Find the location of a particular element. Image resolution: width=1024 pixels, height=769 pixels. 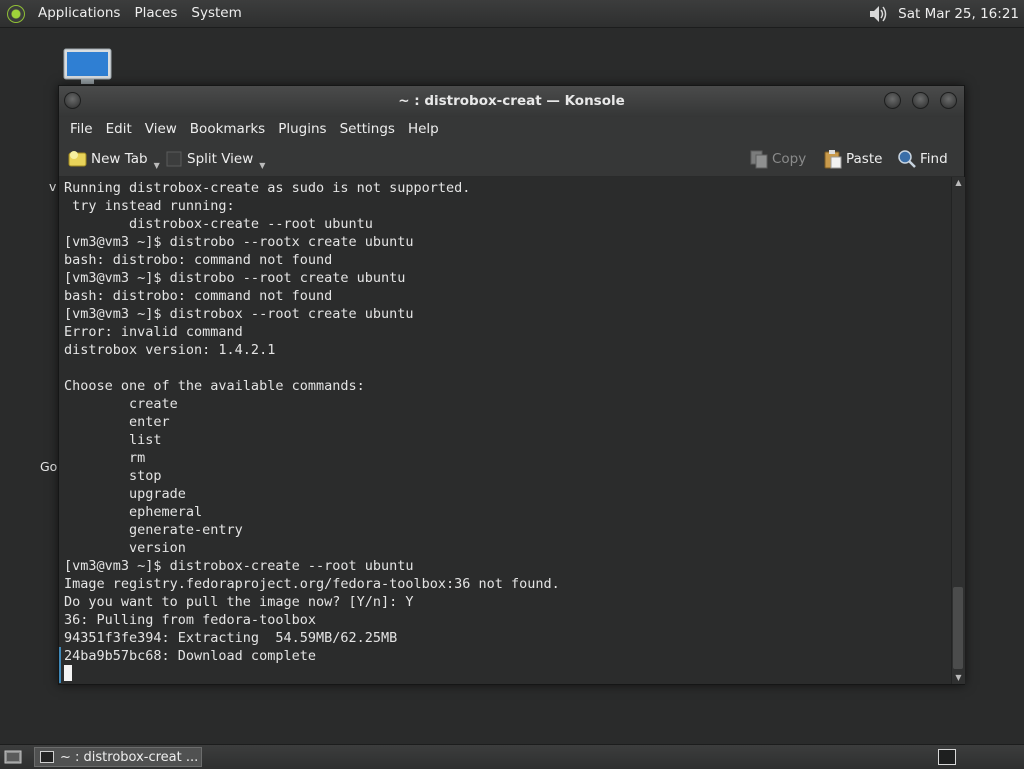

new-tab-dropdown-icon: ▼ is located at coordinates (157, 165).